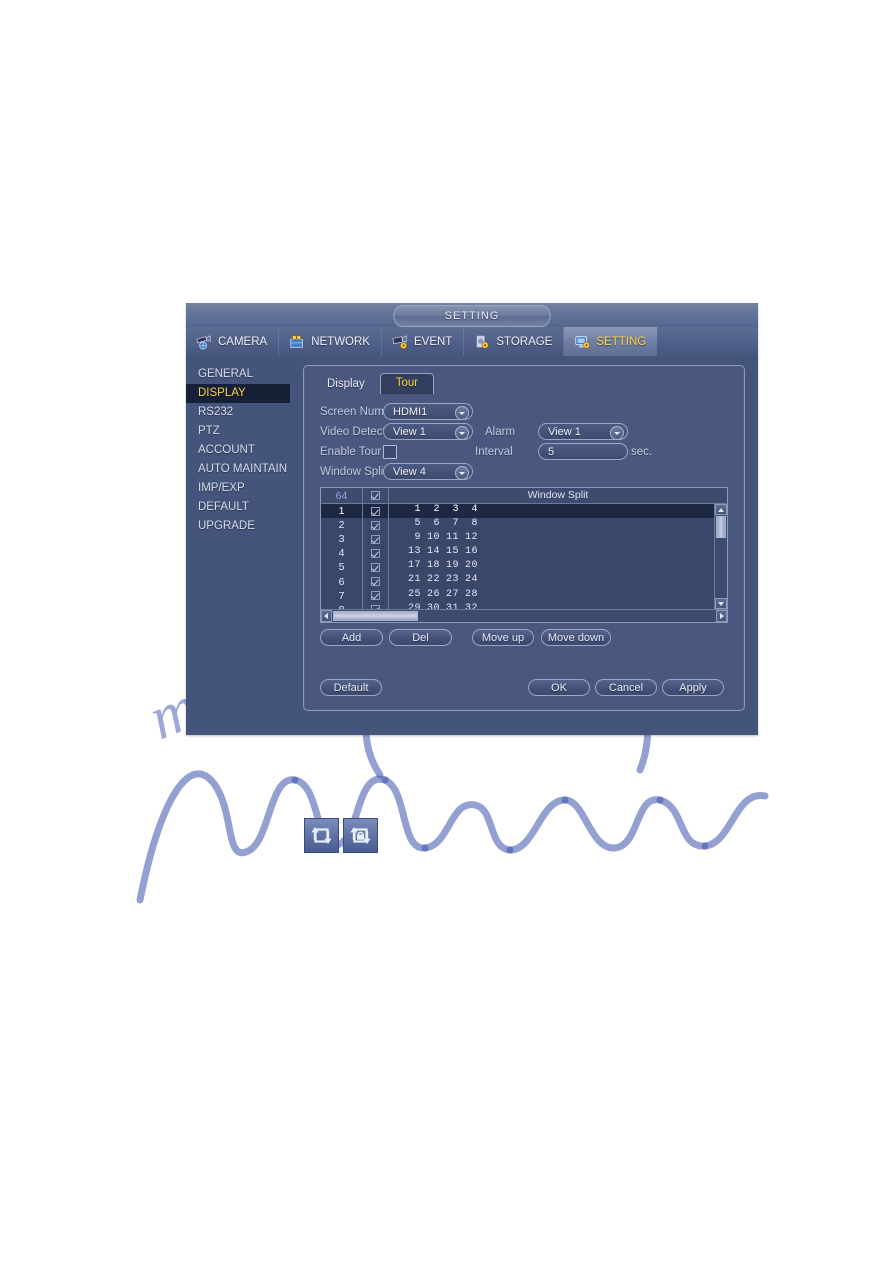 This screenshot has height=1263, width=893. Describe the element at coordinates (238, 450) in the screenshot. I see `sidebar-item-account: ACCOUNT` at that location.